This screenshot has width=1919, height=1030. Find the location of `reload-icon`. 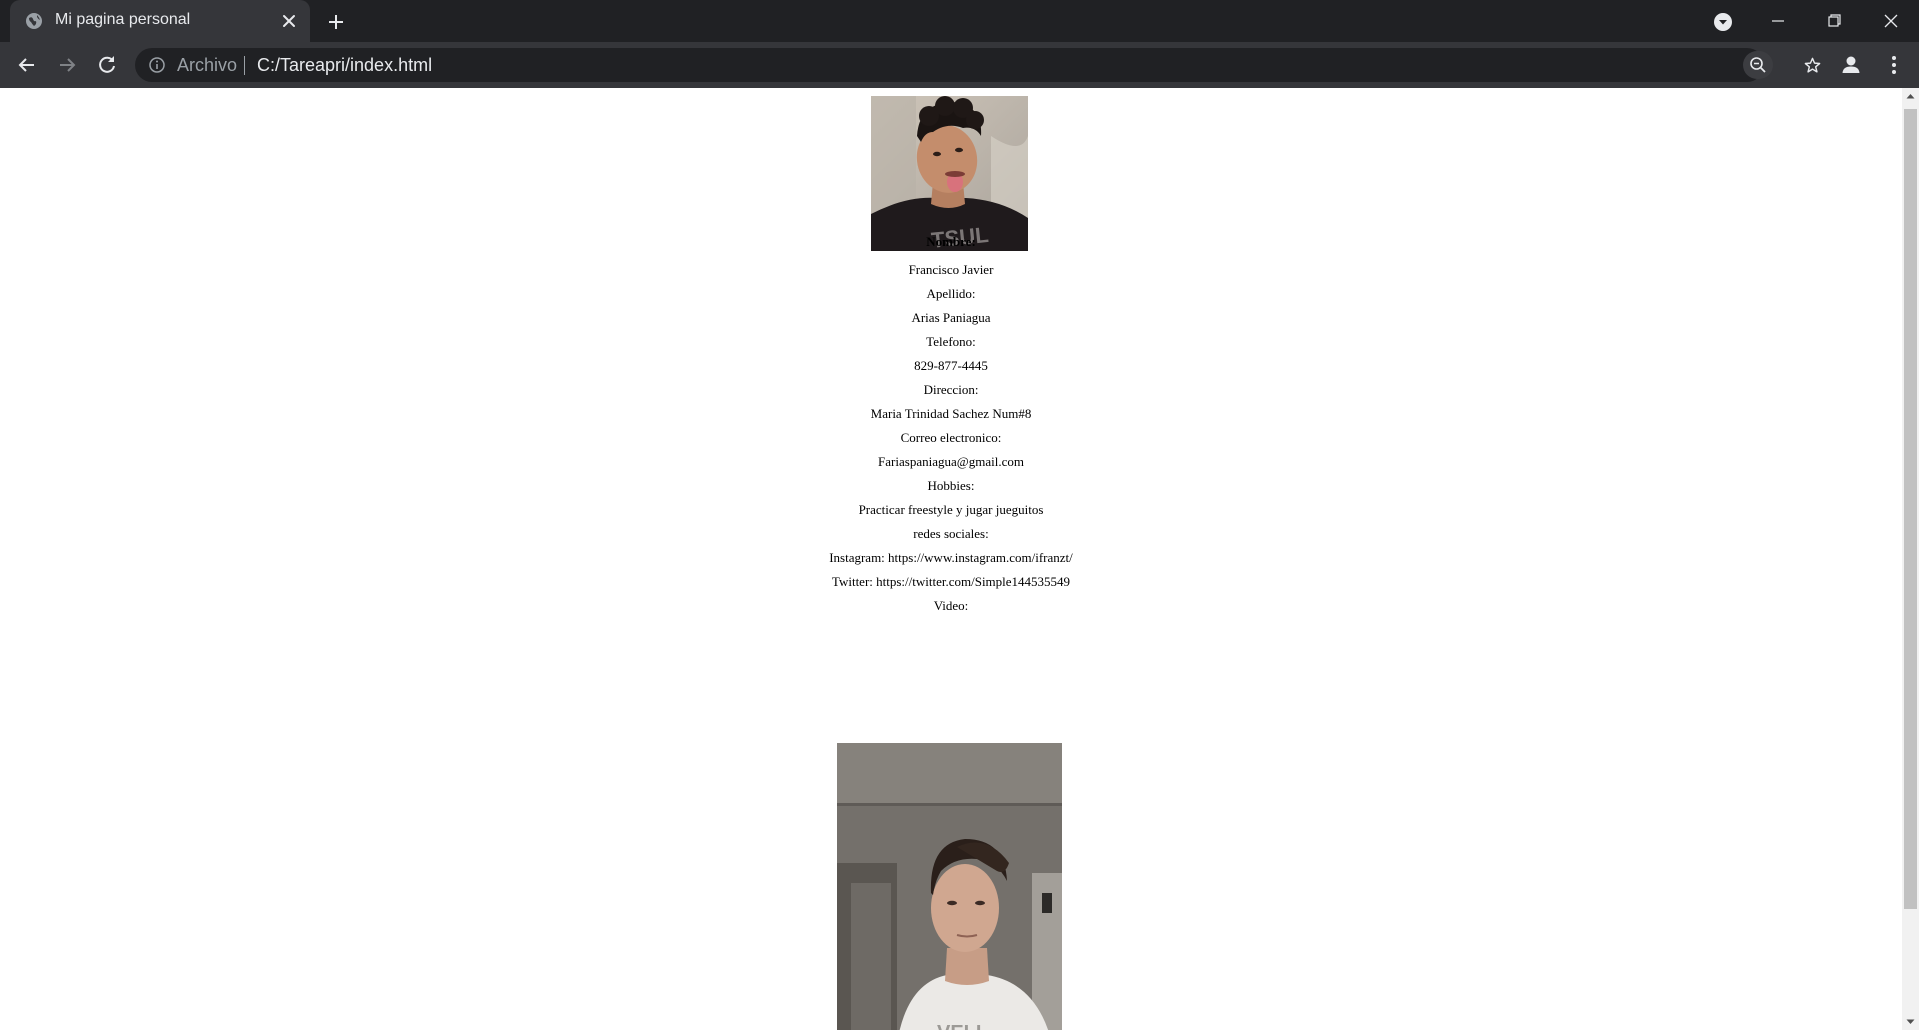

reload-icon is located at coordinates (107, 65).